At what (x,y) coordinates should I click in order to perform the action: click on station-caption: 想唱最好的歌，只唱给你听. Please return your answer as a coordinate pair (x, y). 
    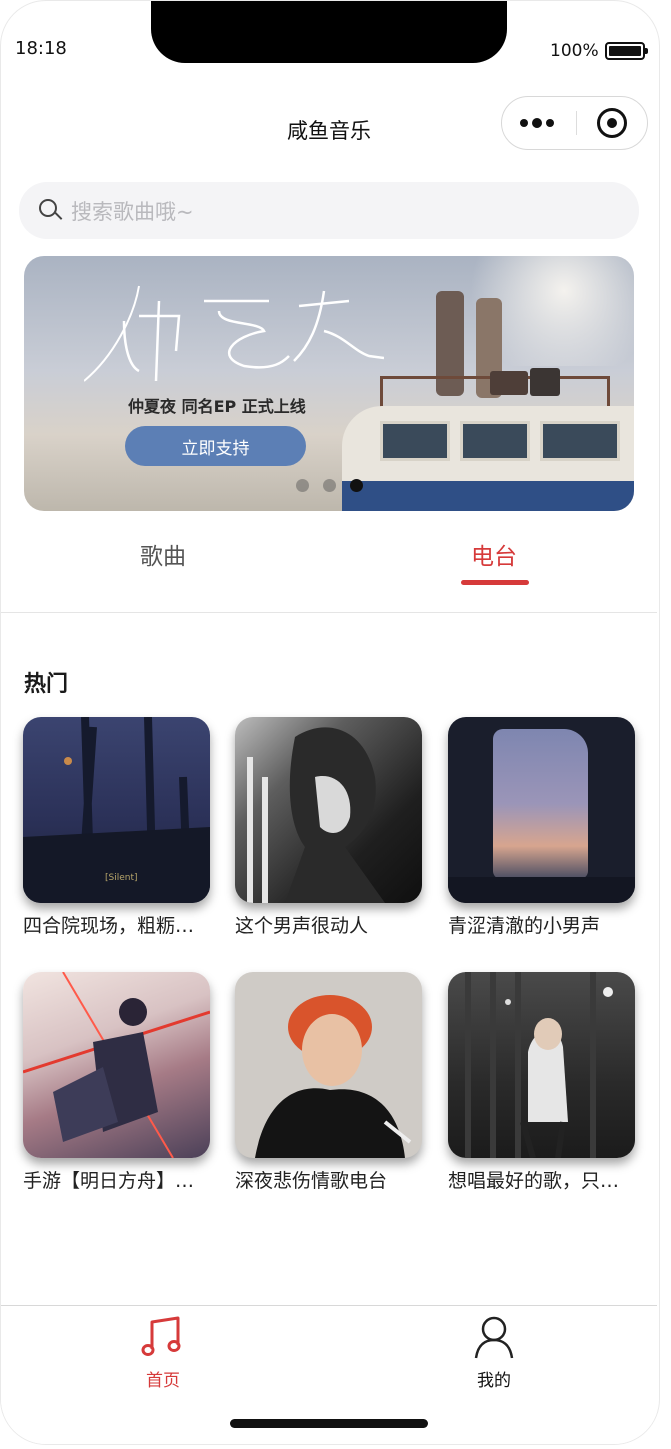
    Looking at the image, I should click on (541, 1181).